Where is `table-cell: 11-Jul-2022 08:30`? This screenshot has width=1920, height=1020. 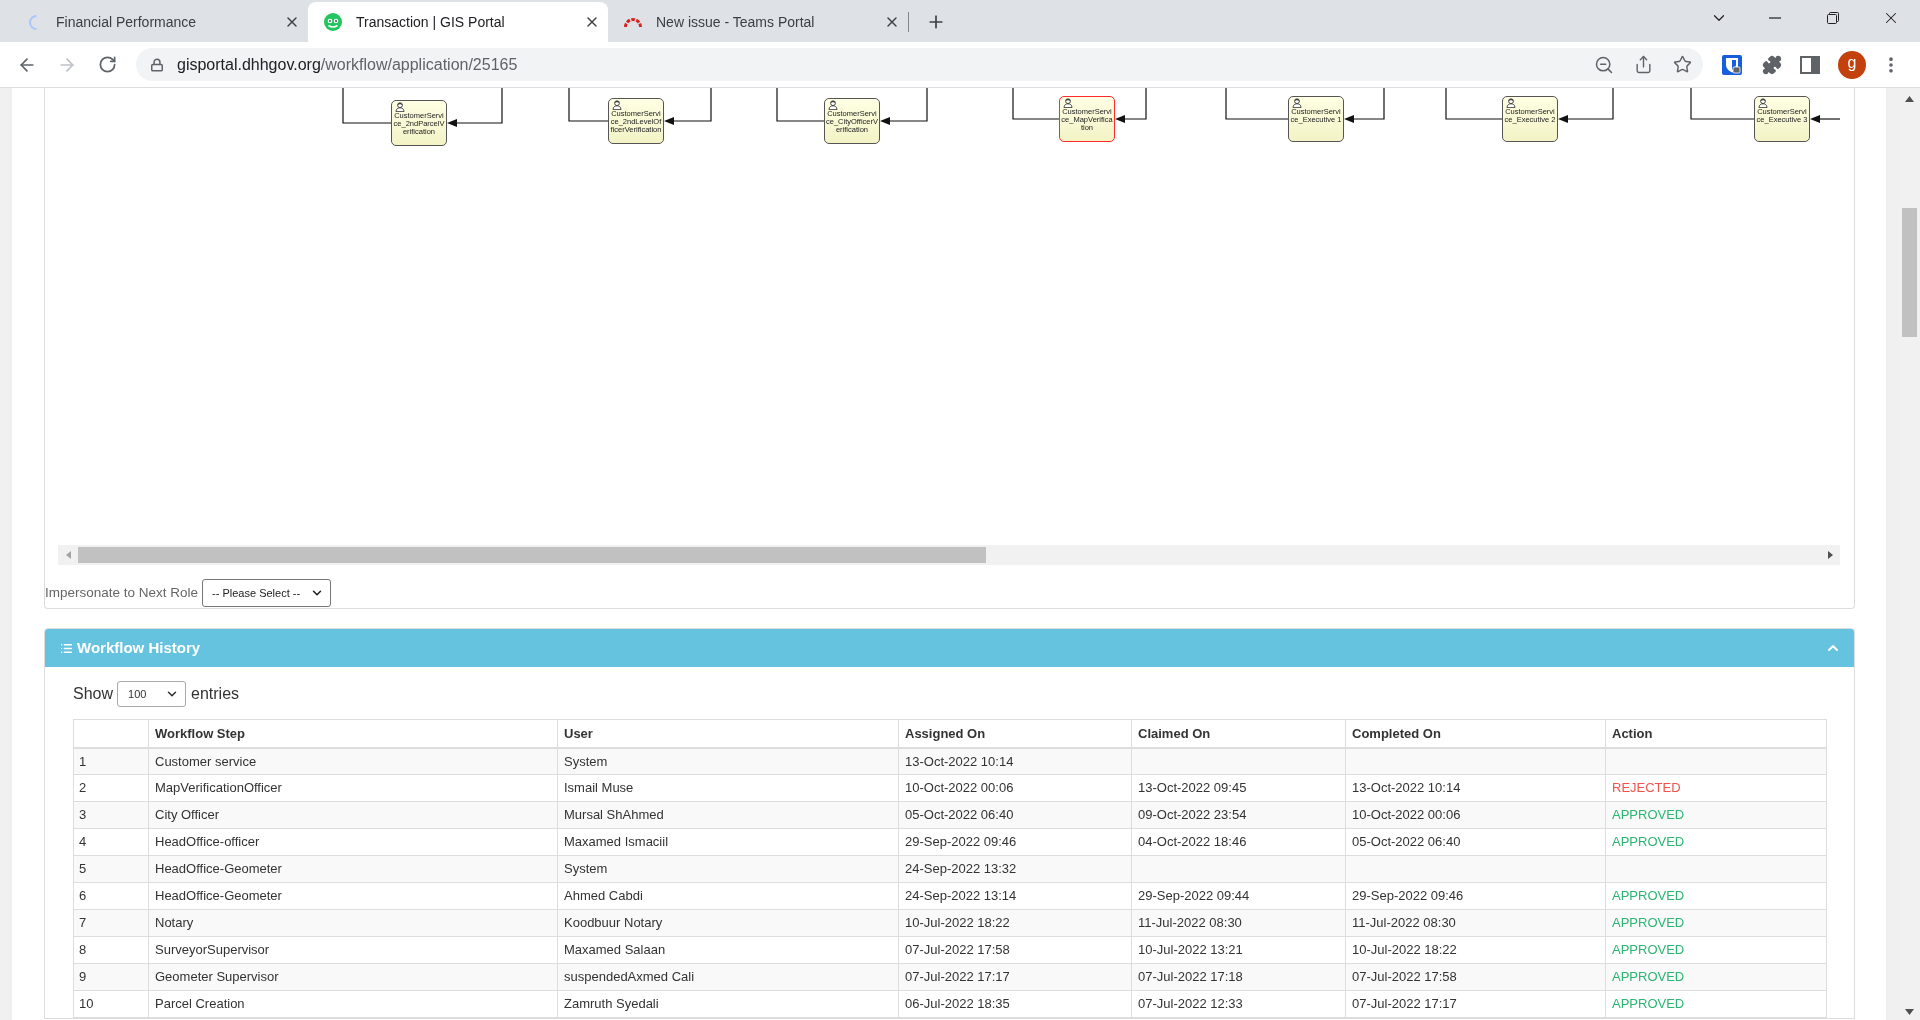 table-cell: 11-Jul-2022 08:30 is located at coordinates (1475, 923).